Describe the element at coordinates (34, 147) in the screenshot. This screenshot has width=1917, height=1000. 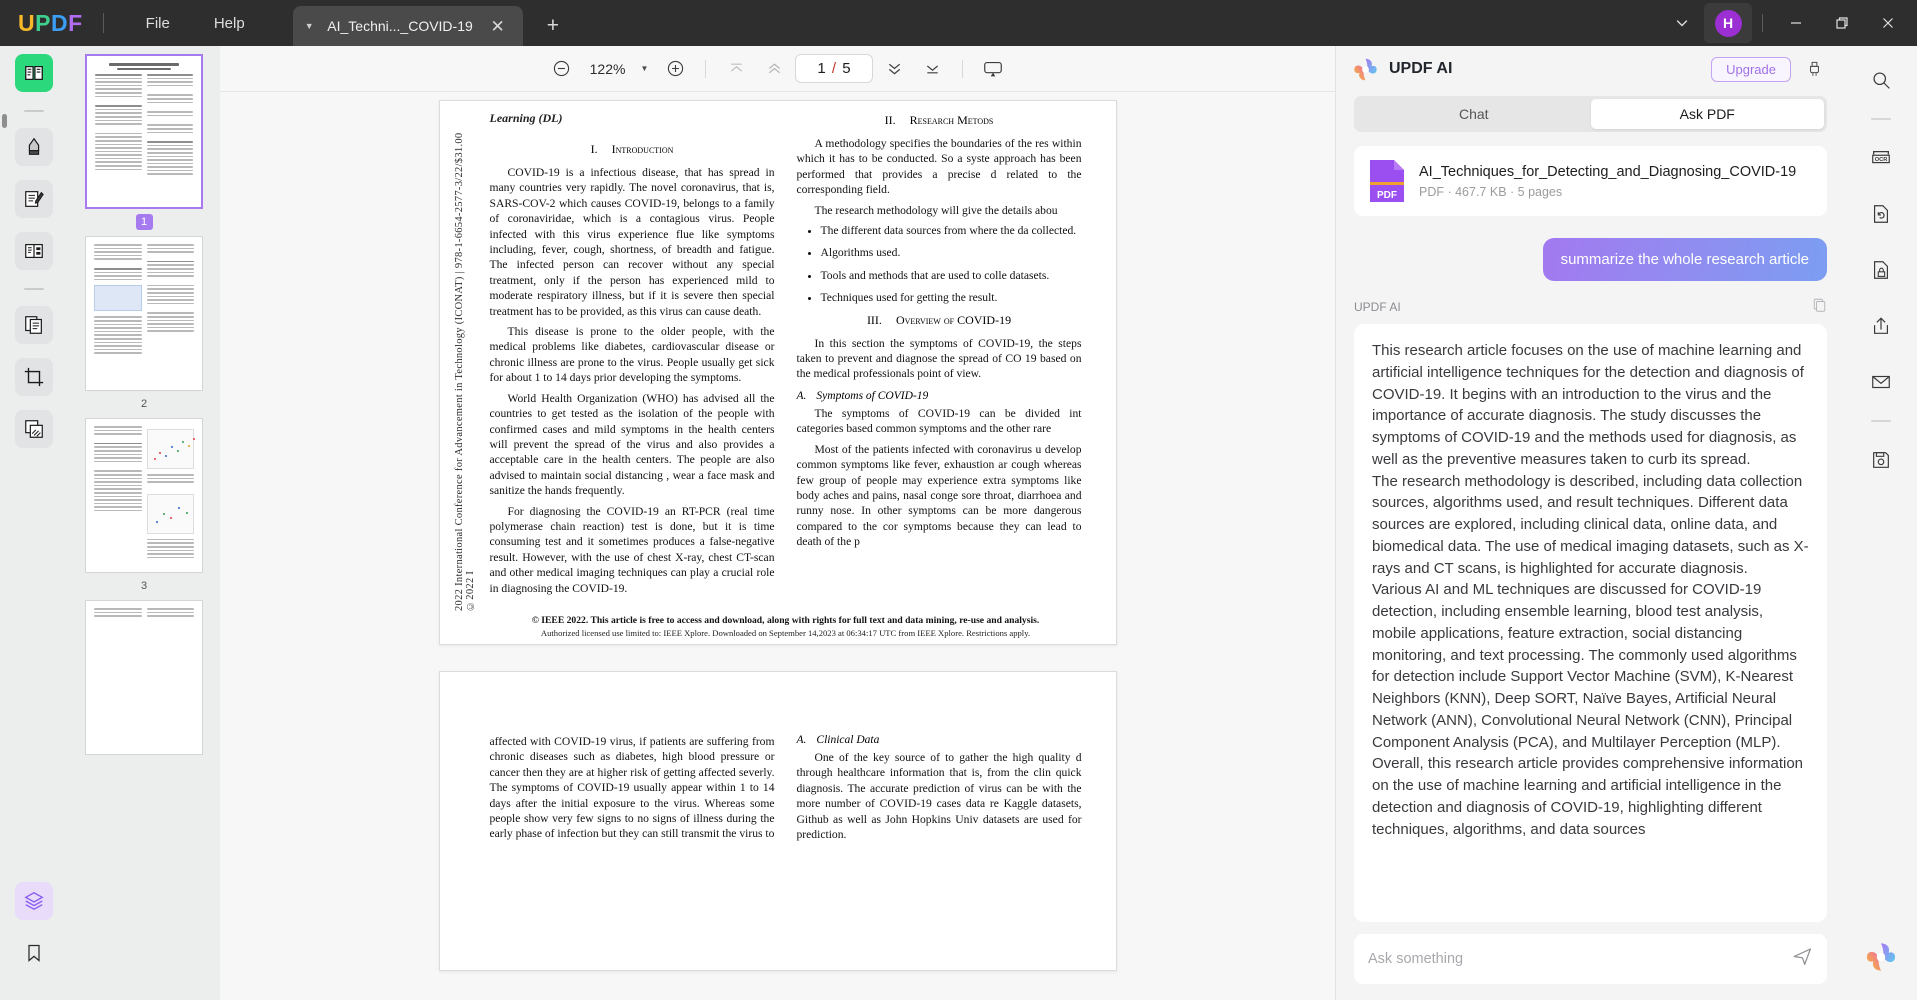
I see `sidebar-item-annotate` at that location.